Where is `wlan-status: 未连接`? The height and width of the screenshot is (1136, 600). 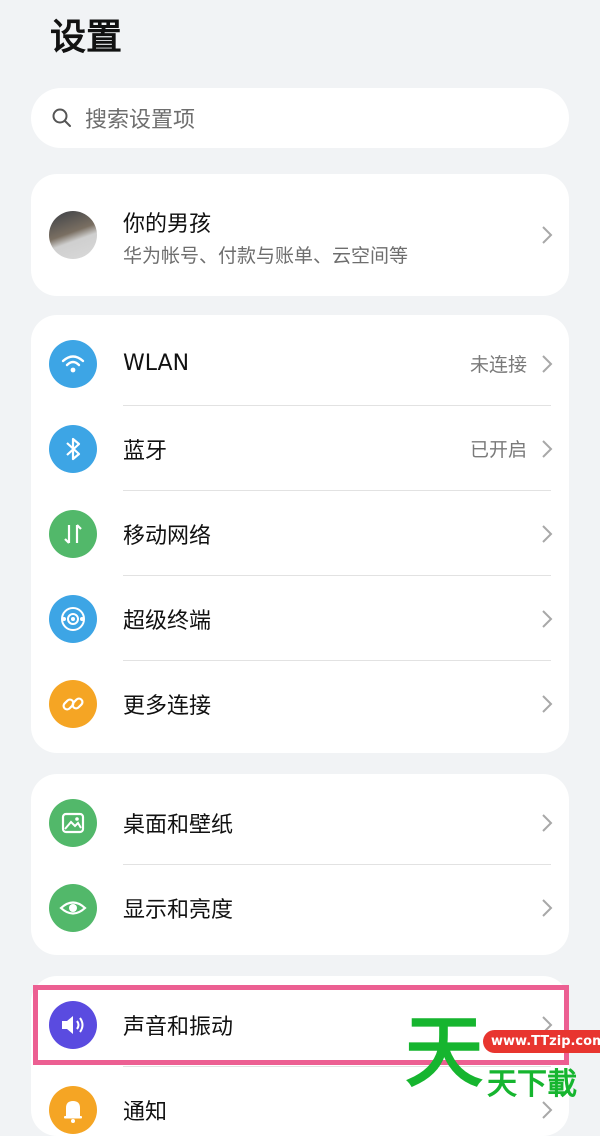 wlan-status: 未连接 is located at coordinates (498, 365).